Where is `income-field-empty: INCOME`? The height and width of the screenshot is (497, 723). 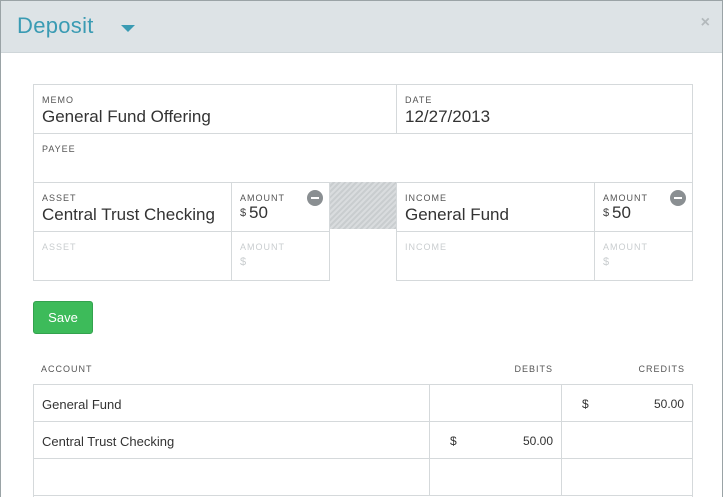
income-field-empty: INCOME is located at coordinates (495, 256).